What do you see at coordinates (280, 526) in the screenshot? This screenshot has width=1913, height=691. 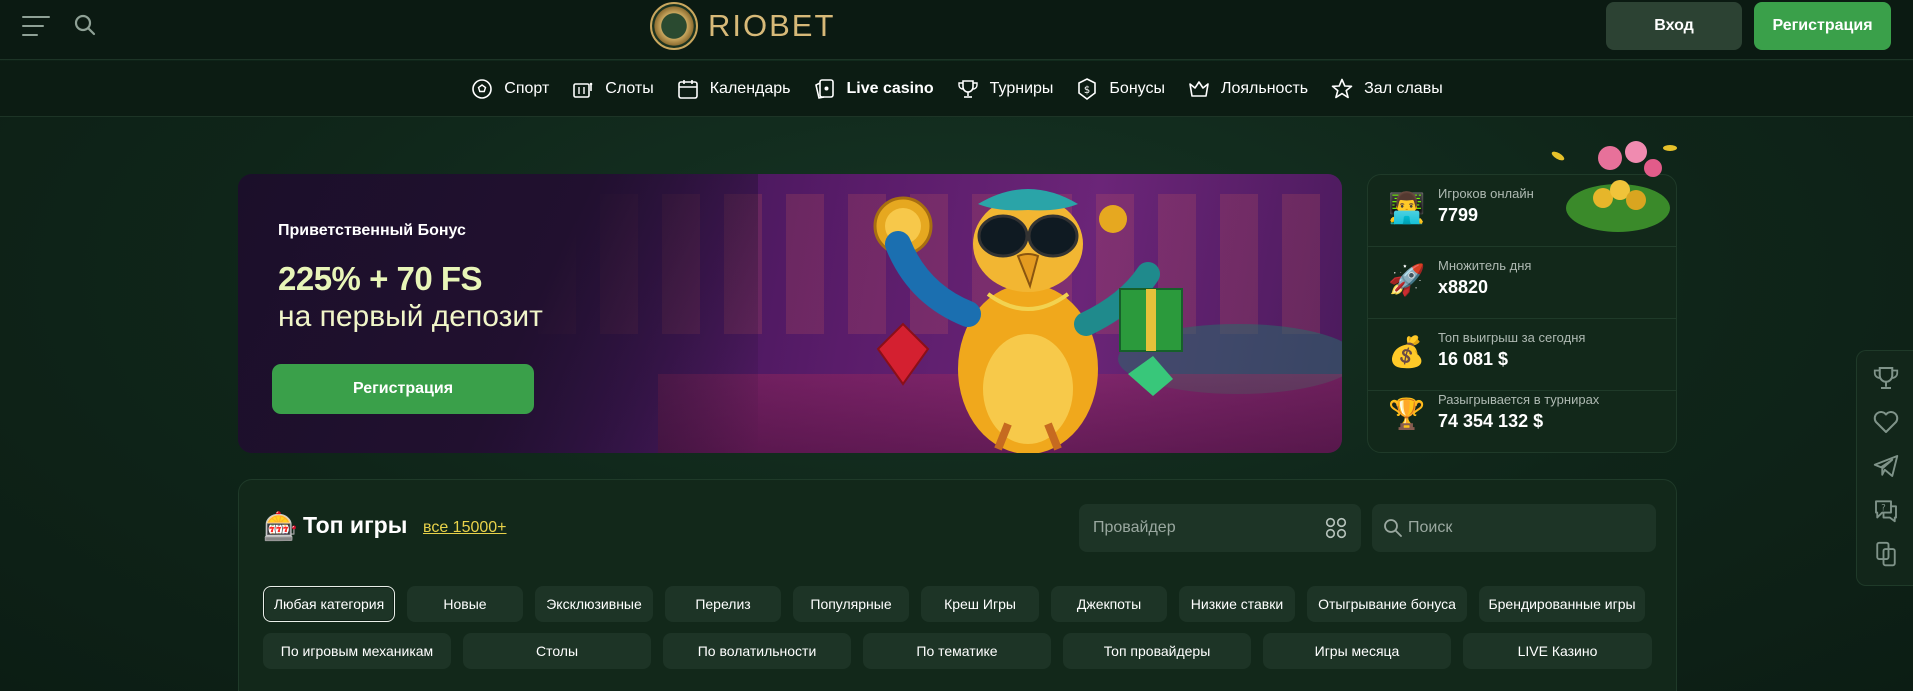 I see `slot-machine-icon: 🎰` at bounding box center [280, 526].